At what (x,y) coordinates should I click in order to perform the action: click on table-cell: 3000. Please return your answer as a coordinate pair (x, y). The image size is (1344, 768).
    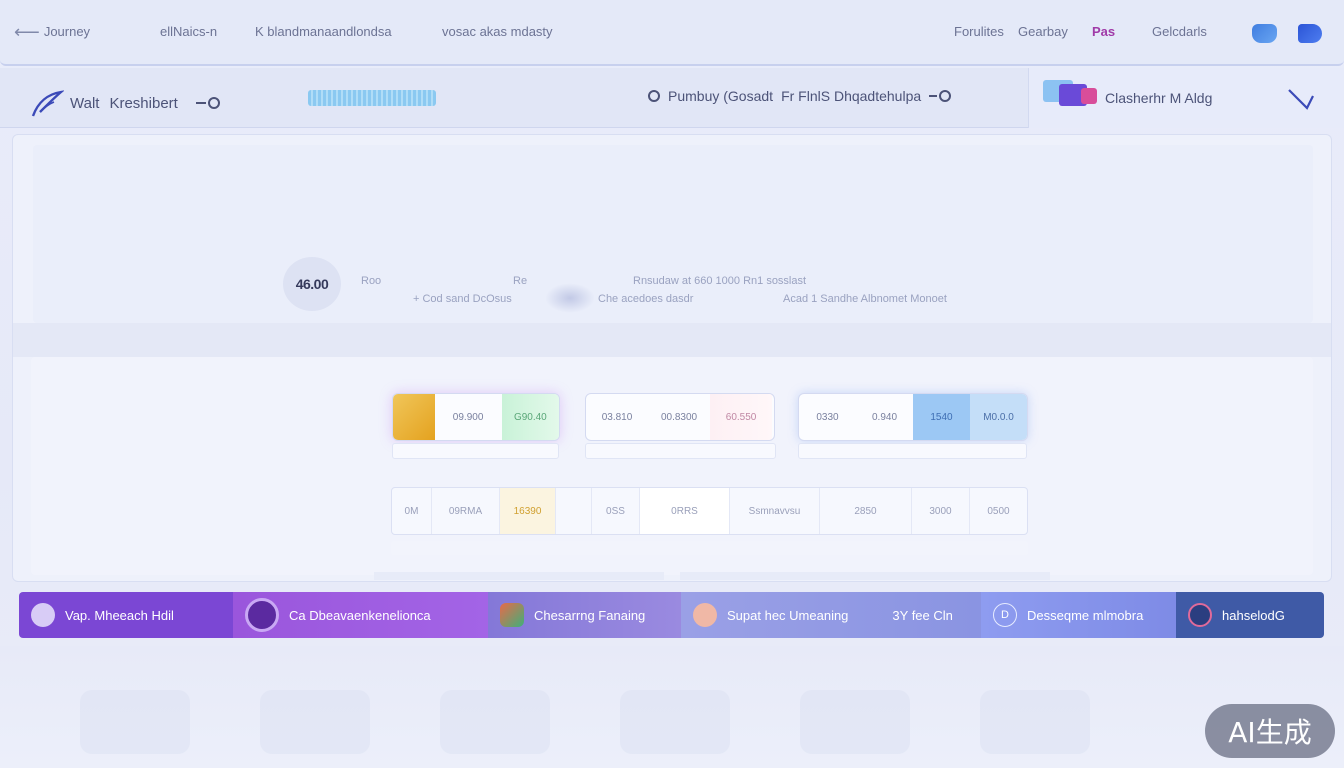
    Looking at the image, I should click on (941, 511).